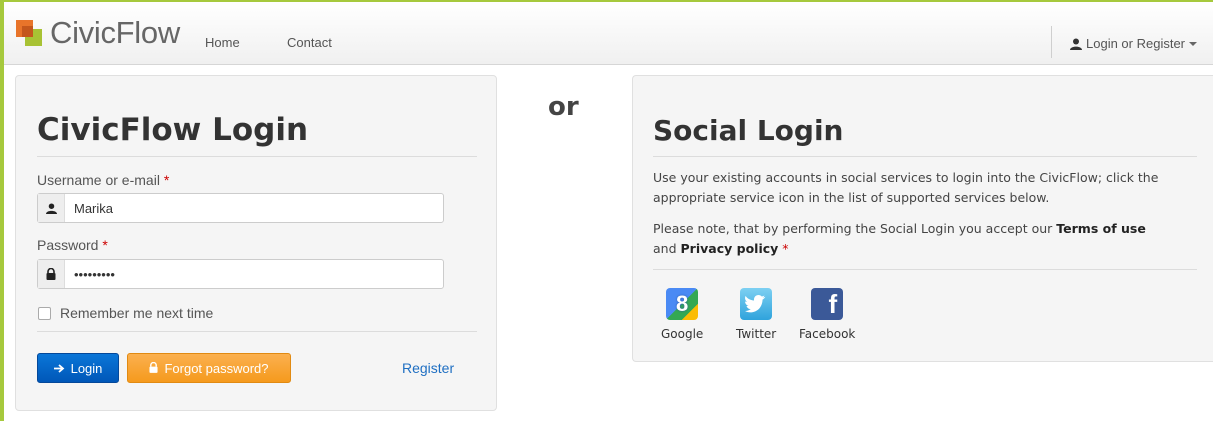 Image resolution: width=1213 pixels, height=421 pixels. I want to click on login-button: Login, so click(78, 368).